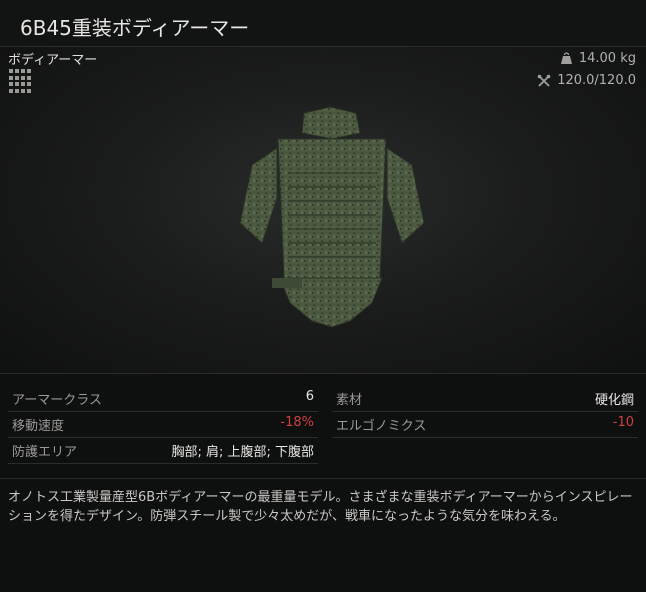 Image resolution: width=646 pixels, height=592 pixels. I want to click on item-category: ボディアーマー, so click(53, 60).